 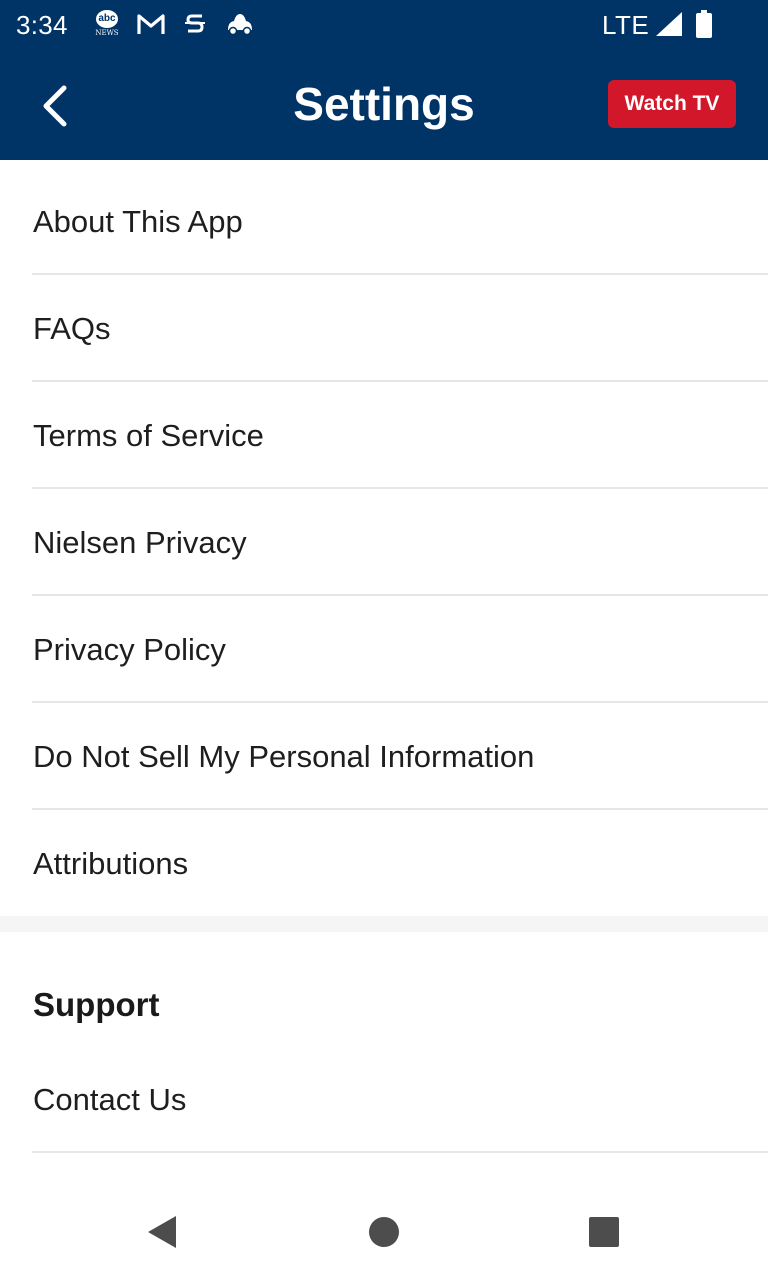 What do you see at coordinates (110, 1099) in the screenshot?
I see `support-item-label: Contact Us` at bounding box center [110, 1099].